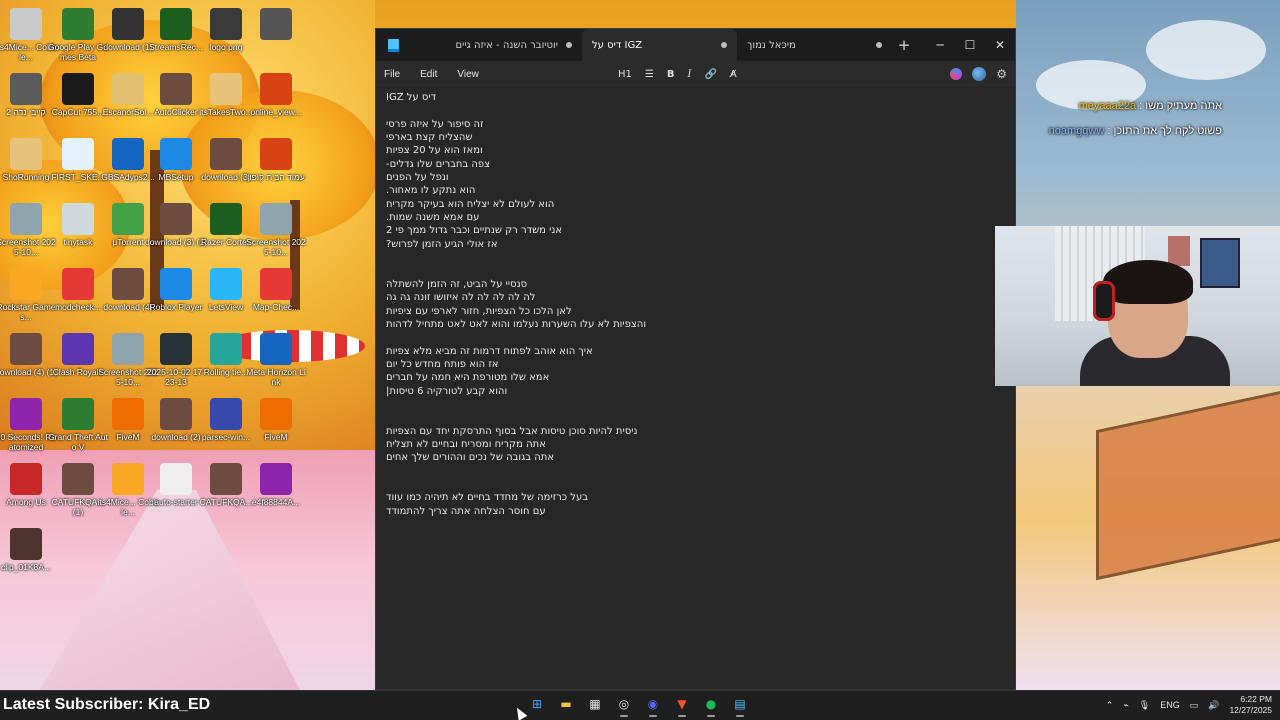  I want to click on obs-glyph: ◎, so click(624, 704).